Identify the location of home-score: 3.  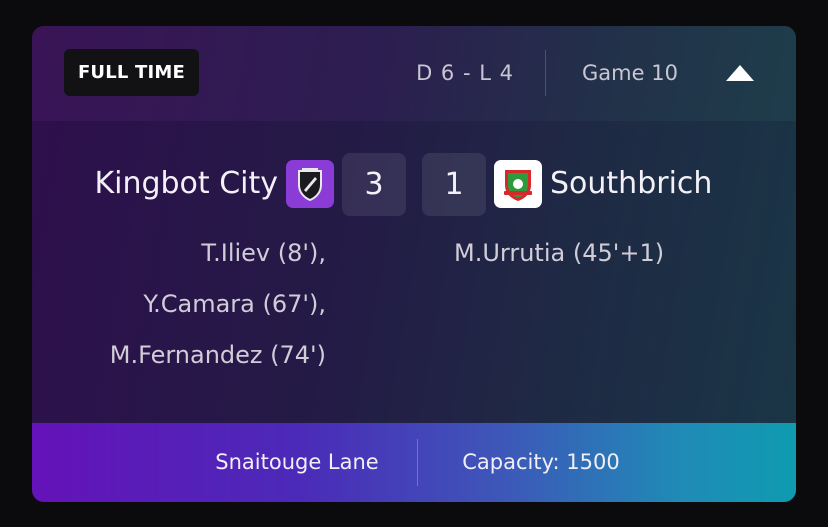
(374, 184).